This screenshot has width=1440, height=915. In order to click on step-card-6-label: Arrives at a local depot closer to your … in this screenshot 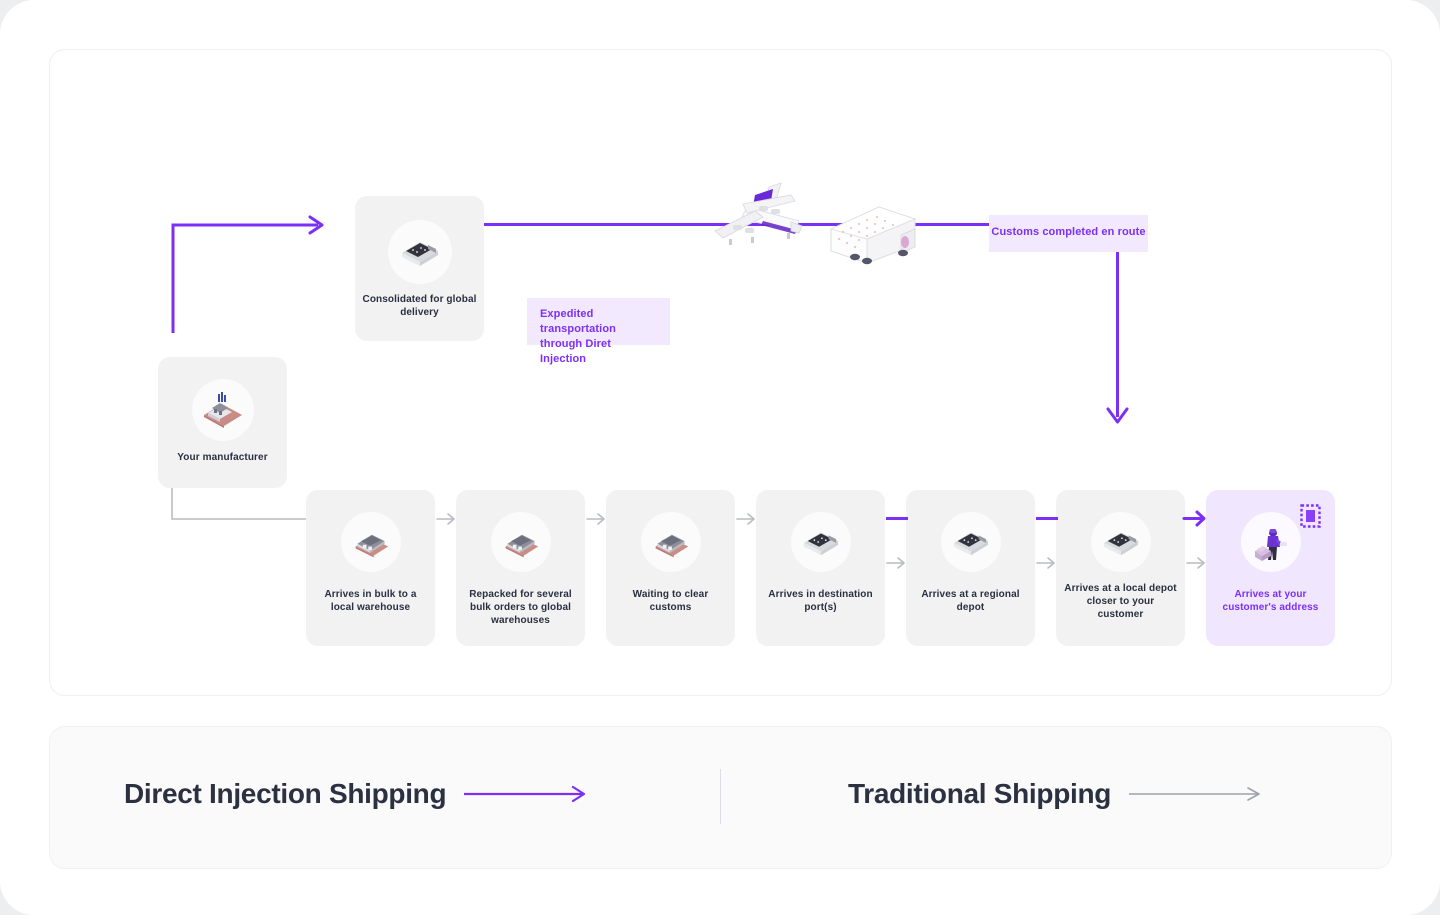, I will do `click(1120, 601)`.